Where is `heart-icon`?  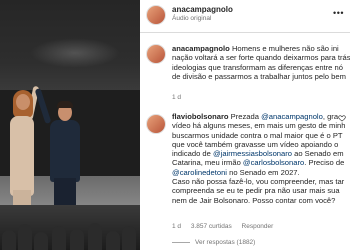 heart-icon is located at coordinates (342, 118).